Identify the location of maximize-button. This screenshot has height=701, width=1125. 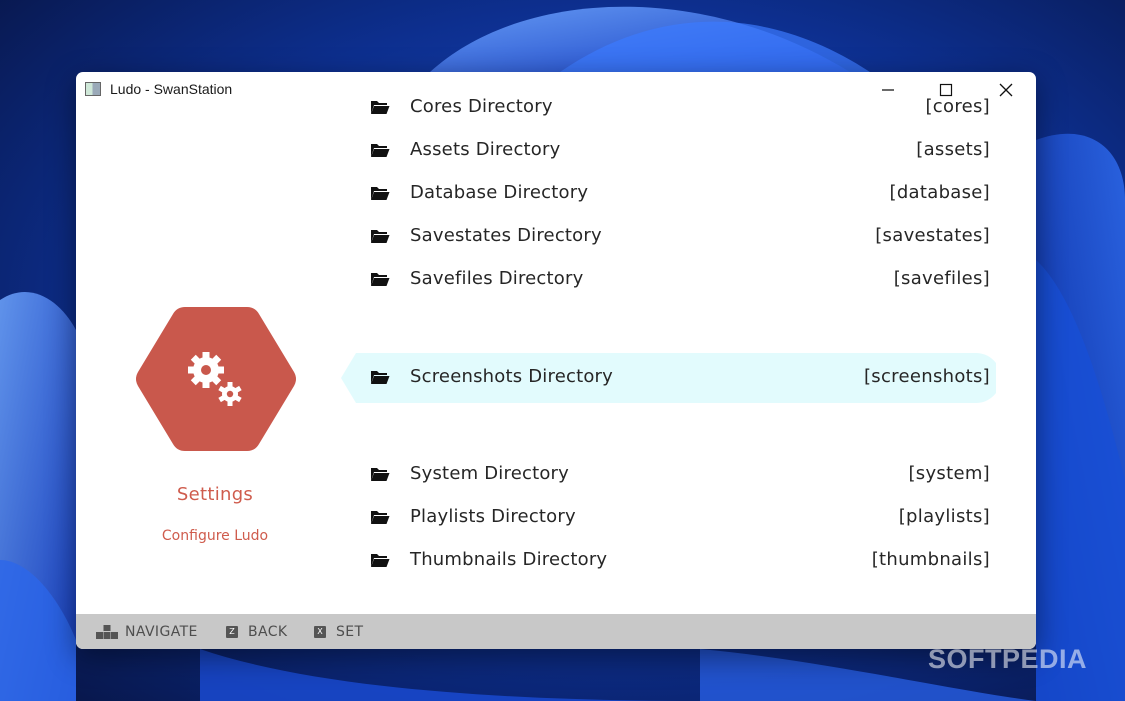
(946, 90).